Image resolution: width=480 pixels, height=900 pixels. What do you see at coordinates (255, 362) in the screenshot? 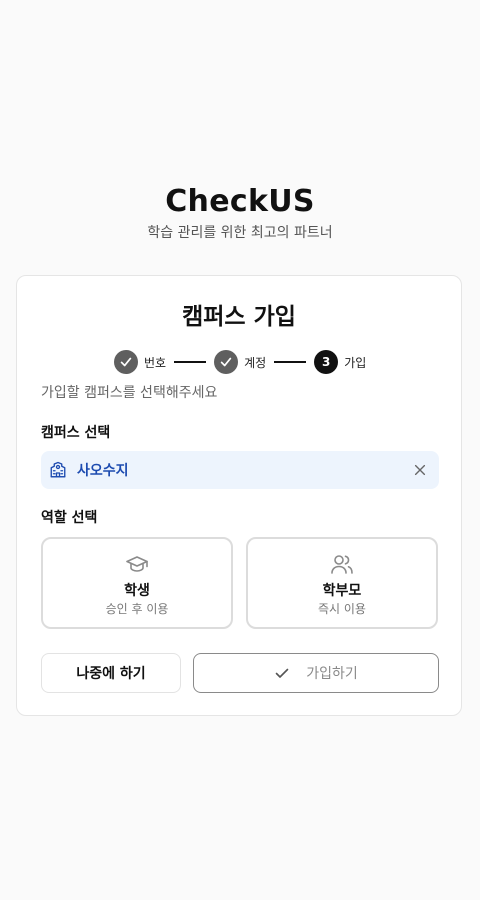
I see `step-2-label: 계정` at bounding box center [255, 362].